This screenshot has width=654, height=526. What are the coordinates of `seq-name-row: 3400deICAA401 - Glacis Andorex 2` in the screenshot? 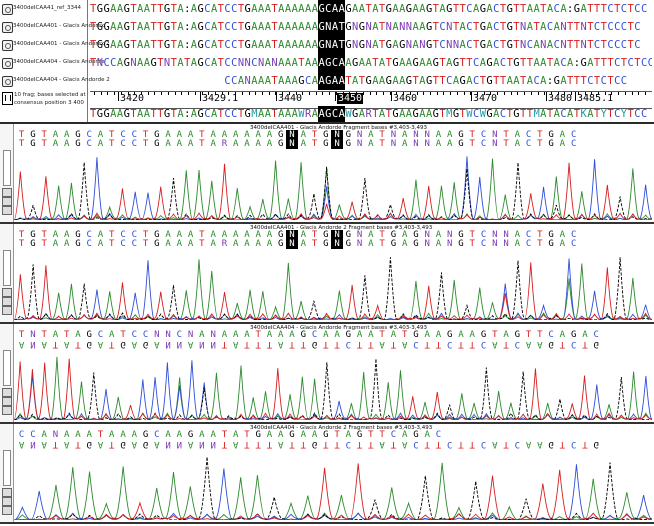 It's located at (54, 45).